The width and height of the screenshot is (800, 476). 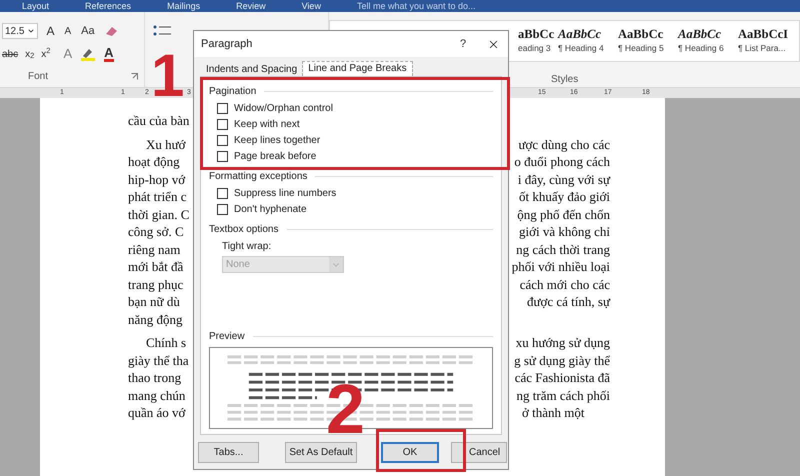 What do you see at coordinates (156, 267) in the screenshot?
I see `document-text: mới bắt đầ` at bounding box center [156, 267].